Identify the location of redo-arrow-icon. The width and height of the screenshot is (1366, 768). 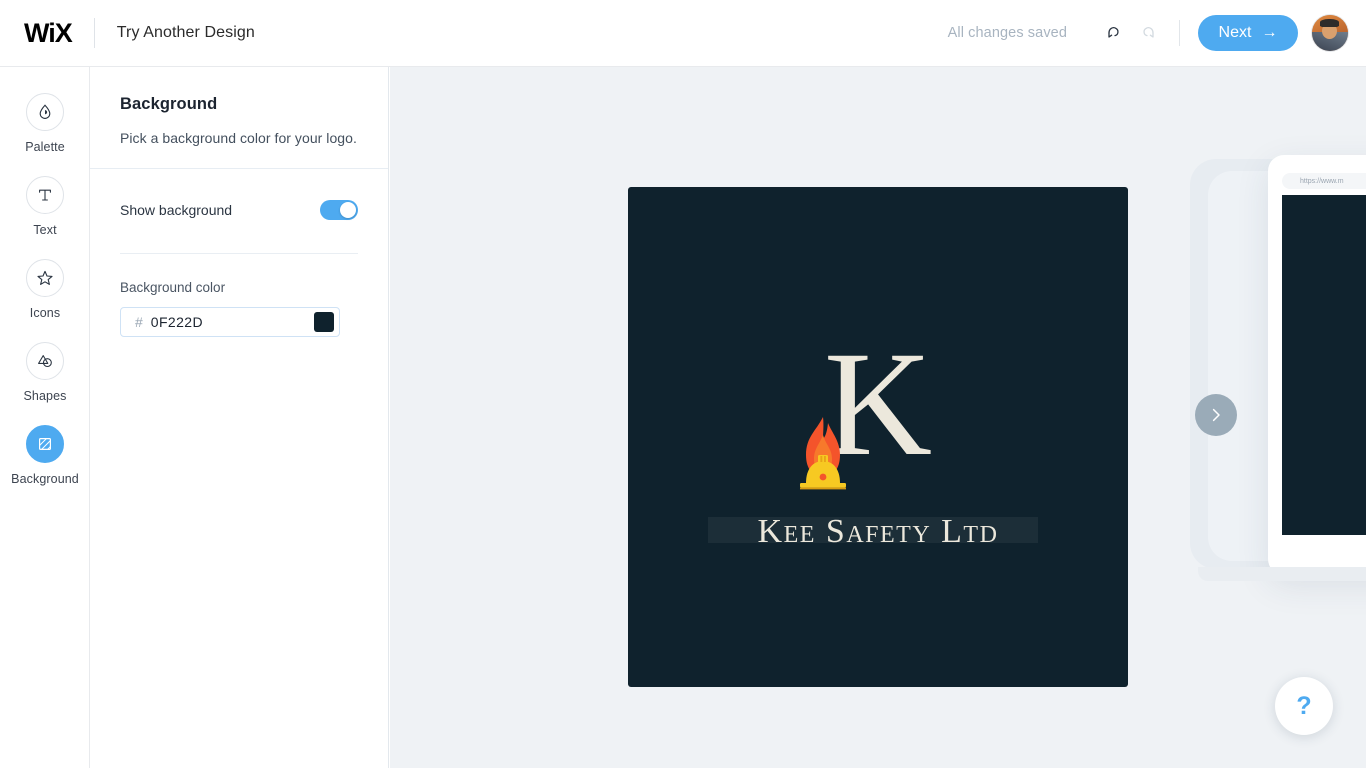
(1148, 32).